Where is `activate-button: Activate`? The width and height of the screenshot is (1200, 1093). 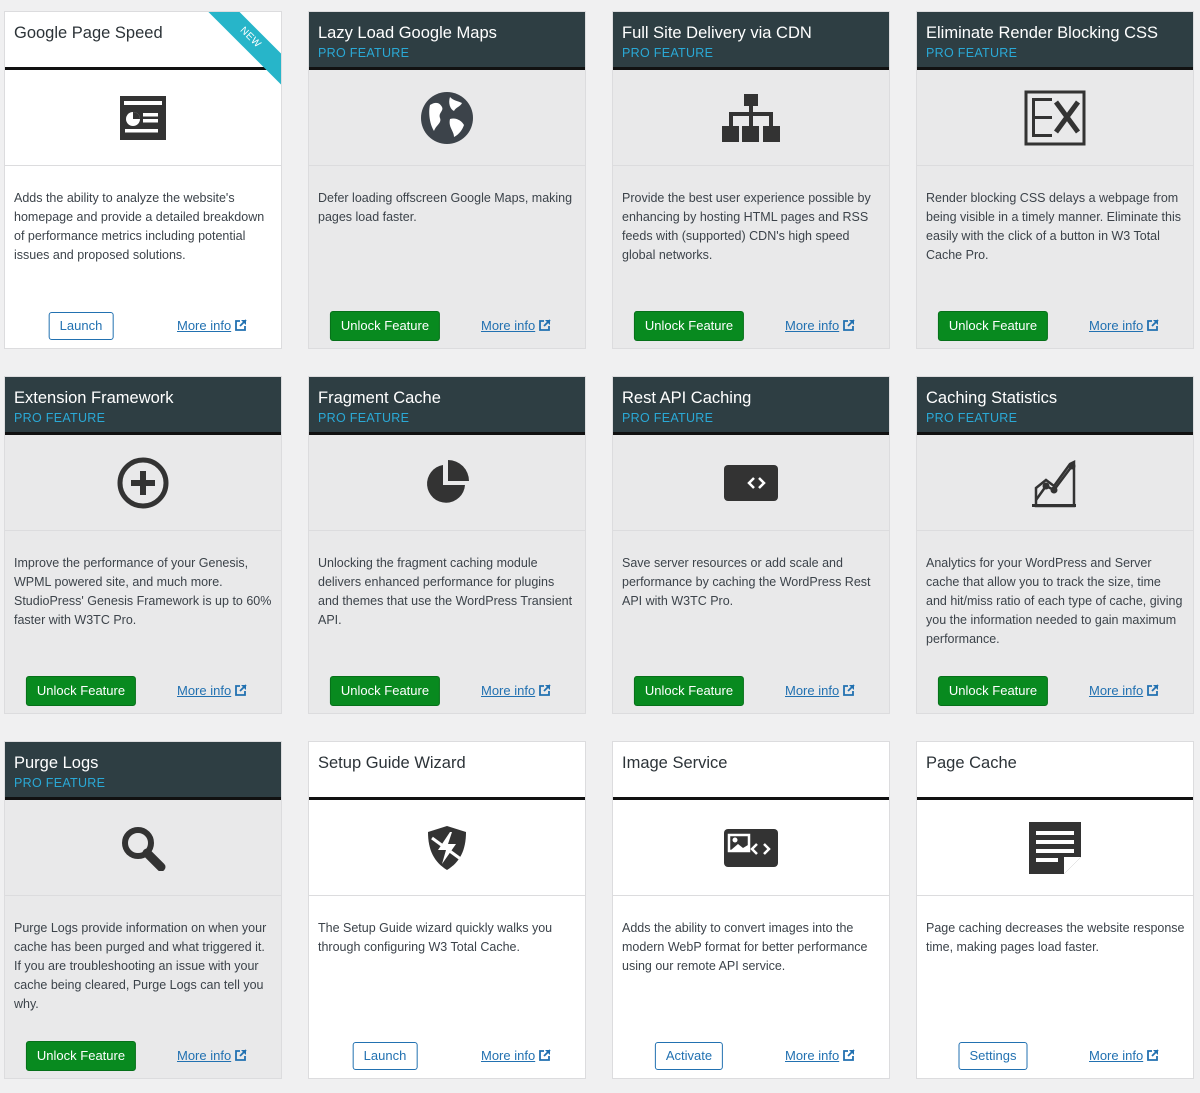
activate-button: Activate is located at coordinates (689, 1056).